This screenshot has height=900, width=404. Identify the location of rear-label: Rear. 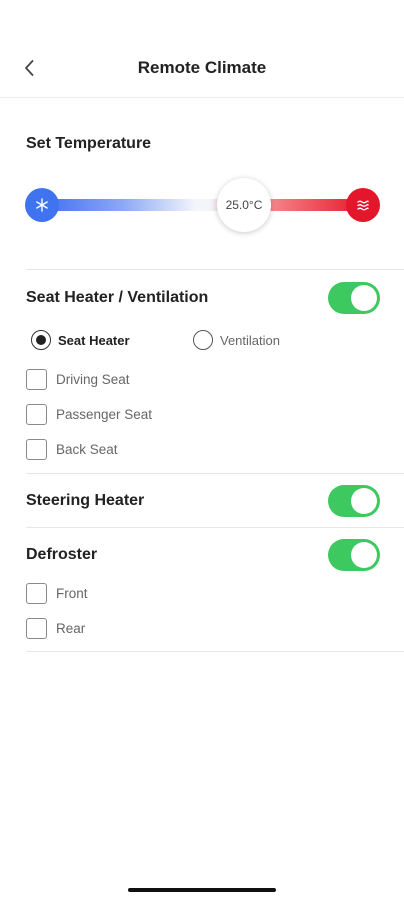
(71, 628).